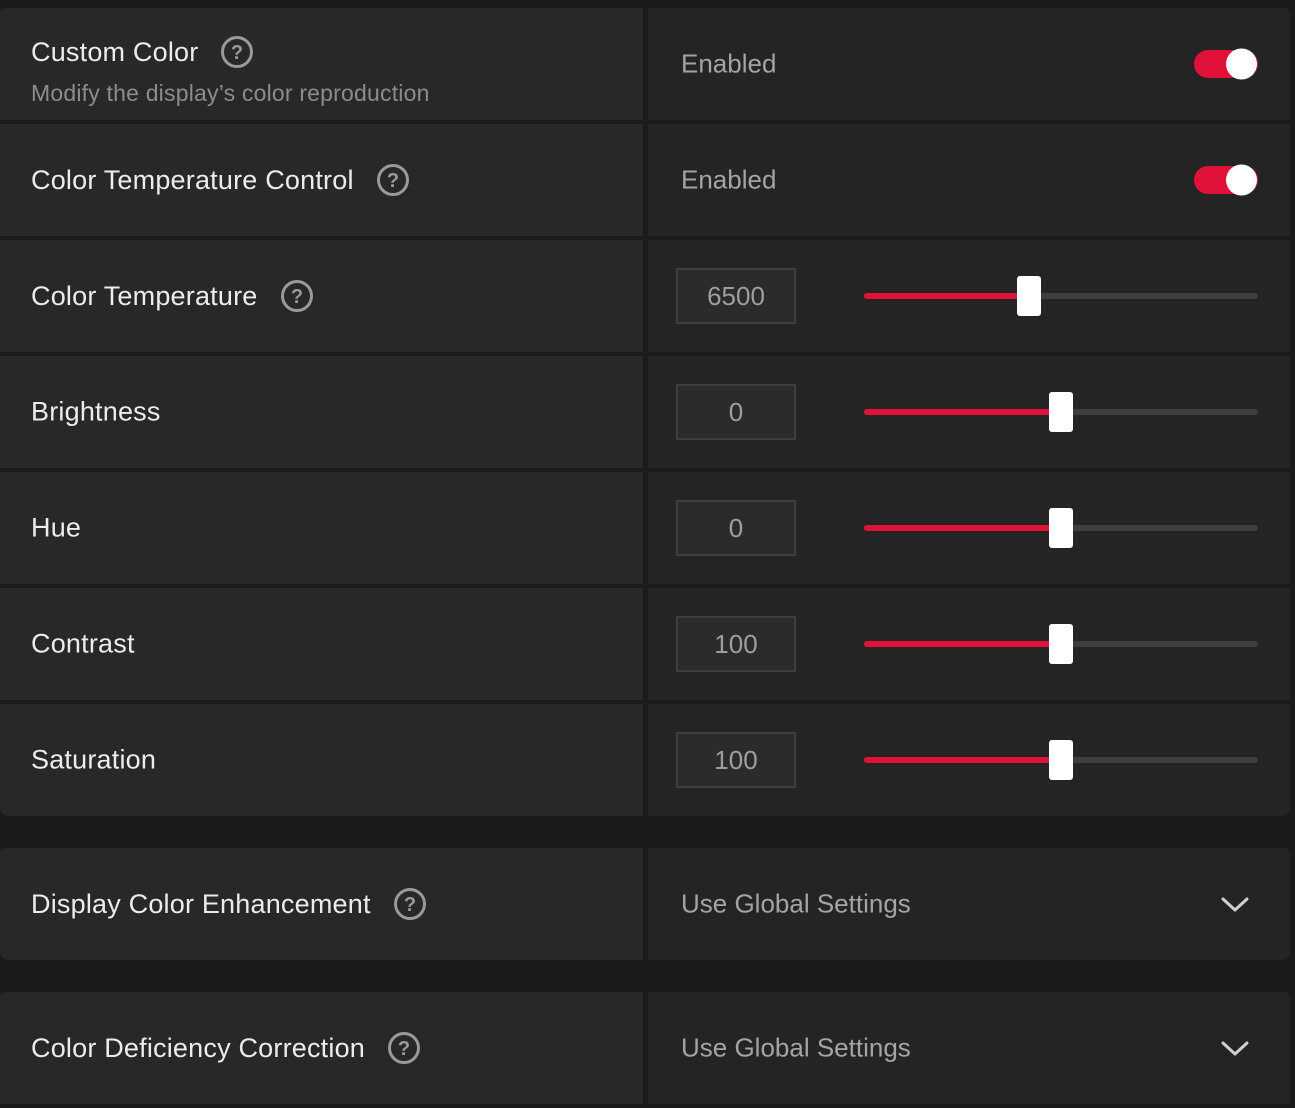  What do you see at coordinates (736, 644) in the screenshot?
I see `contrast-input: 100` at bounding box center [736, 644].